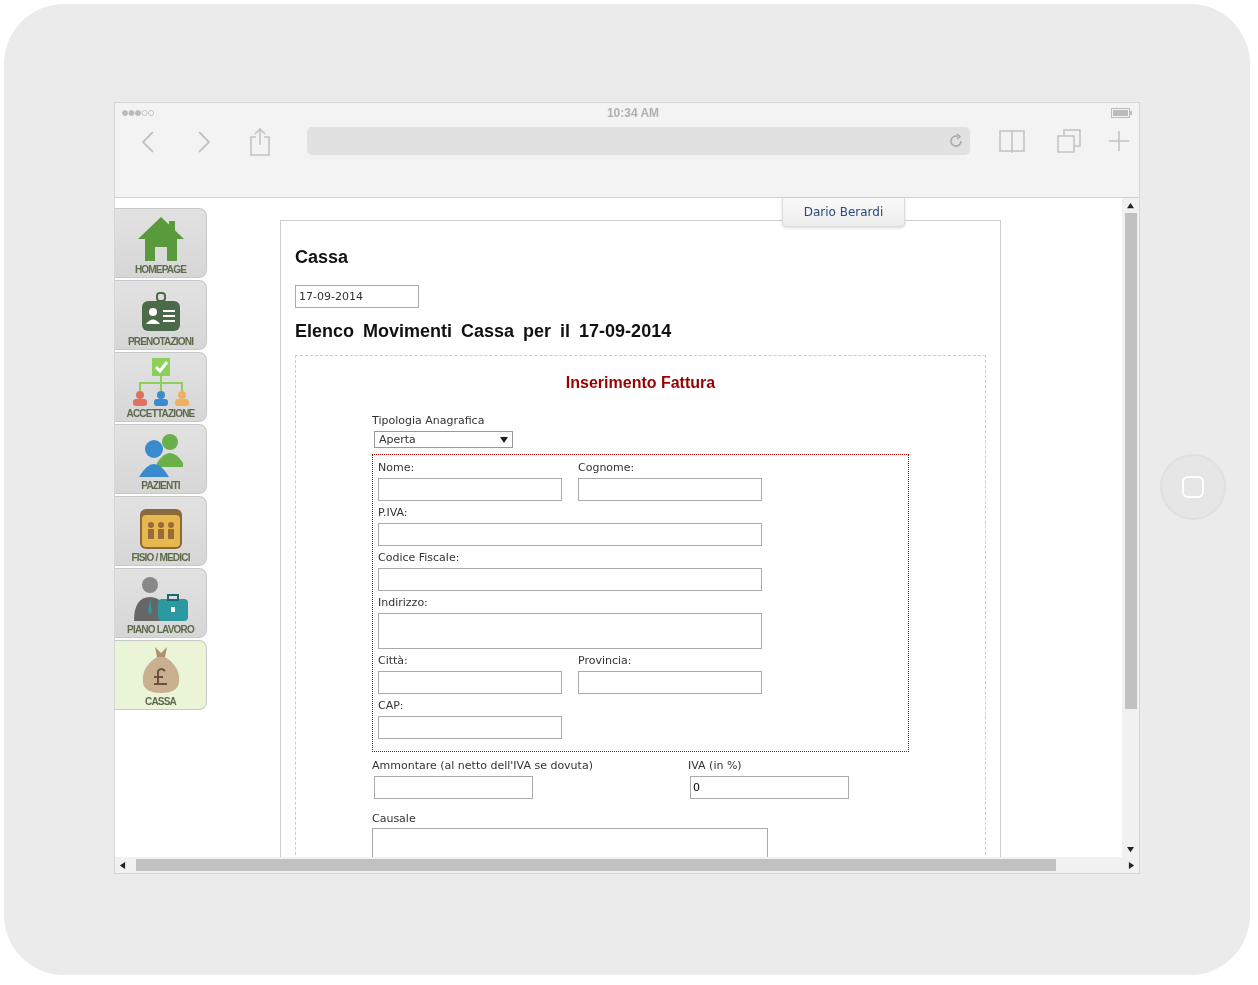  What do you see at coordinates (138, 113) in the screenshot?
I see `signal-dots-icon` at bounding box center [138, 113].